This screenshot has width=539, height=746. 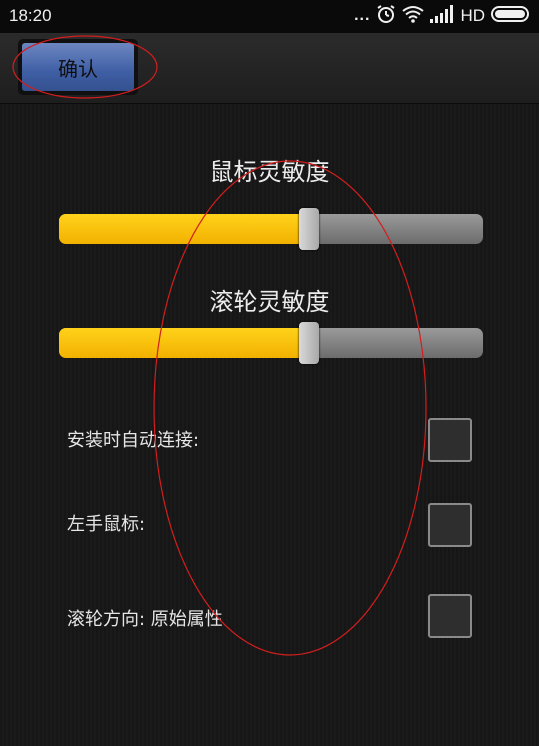 What do you see at coordinates (106, 524) in the screenshot?
I see `left-hand-mouse-label: 左手鼠标:` at bounding box center [106, 524].